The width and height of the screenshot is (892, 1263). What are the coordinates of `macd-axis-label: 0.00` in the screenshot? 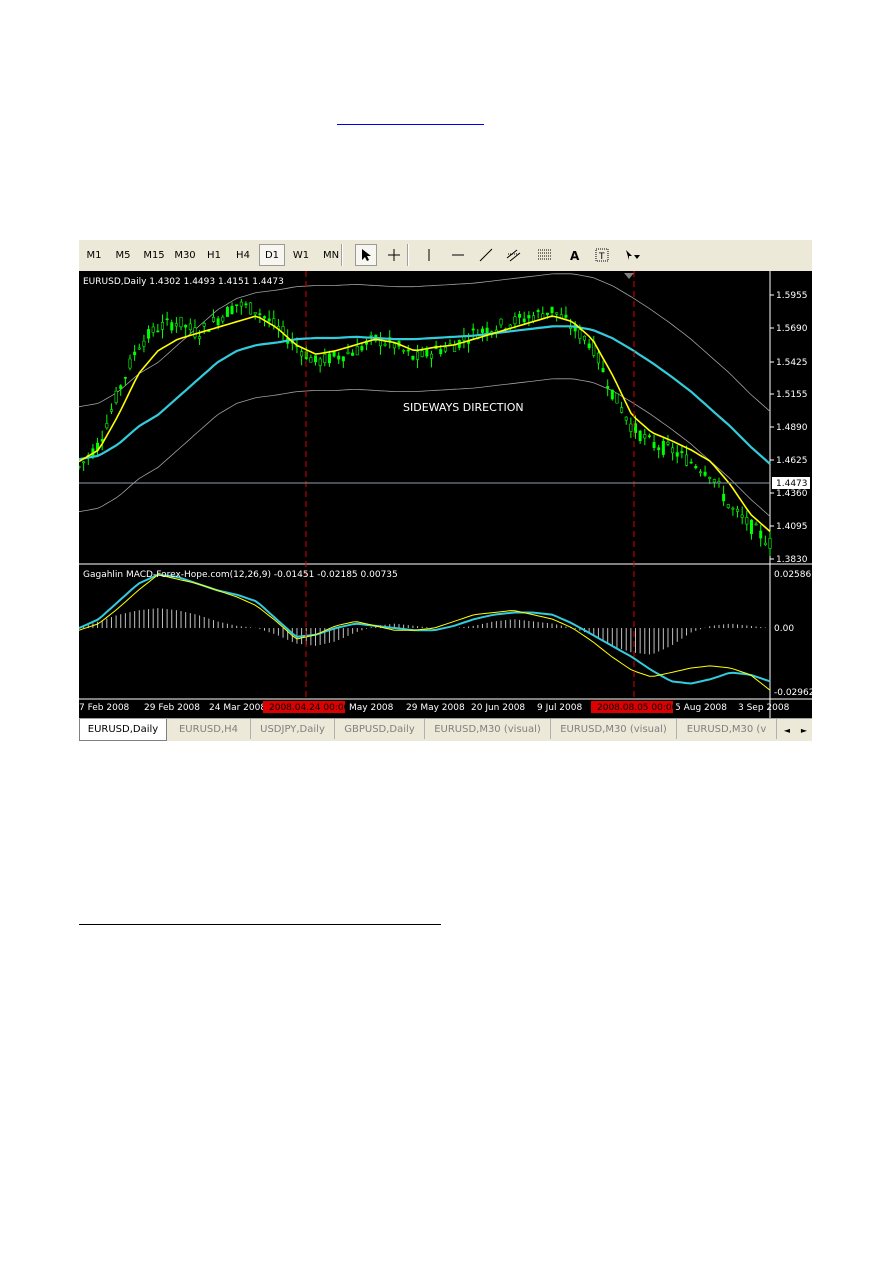 It's located at (784, 629).